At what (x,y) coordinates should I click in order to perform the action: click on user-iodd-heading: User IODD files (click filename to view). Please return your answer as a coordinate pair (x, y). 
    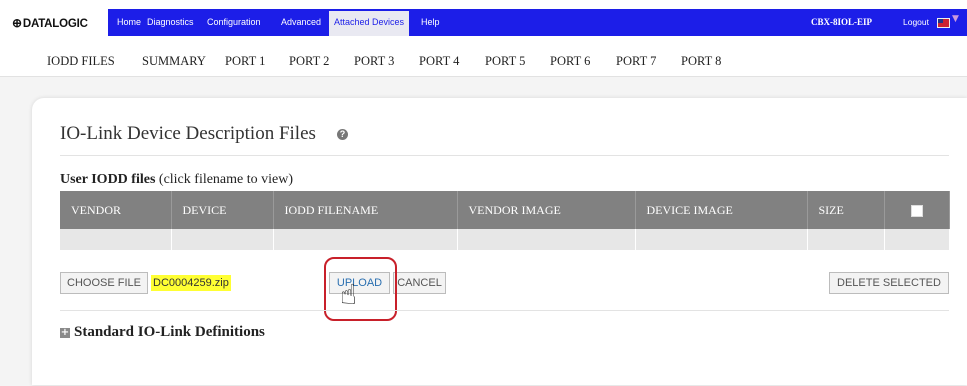
    Looking at the image, I should click on (176, 180).